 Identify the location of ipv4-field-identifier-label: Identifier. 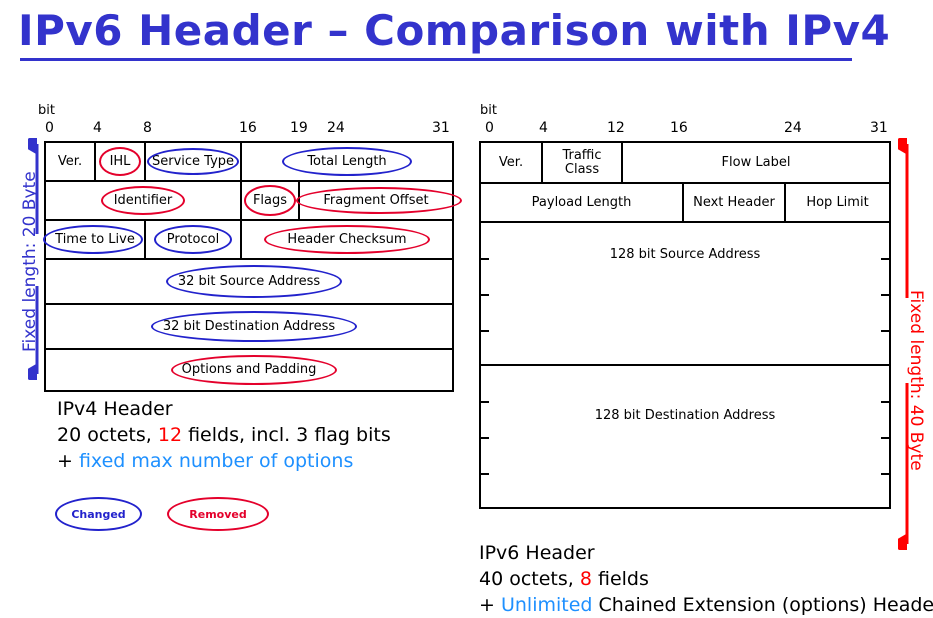
(143, 200).